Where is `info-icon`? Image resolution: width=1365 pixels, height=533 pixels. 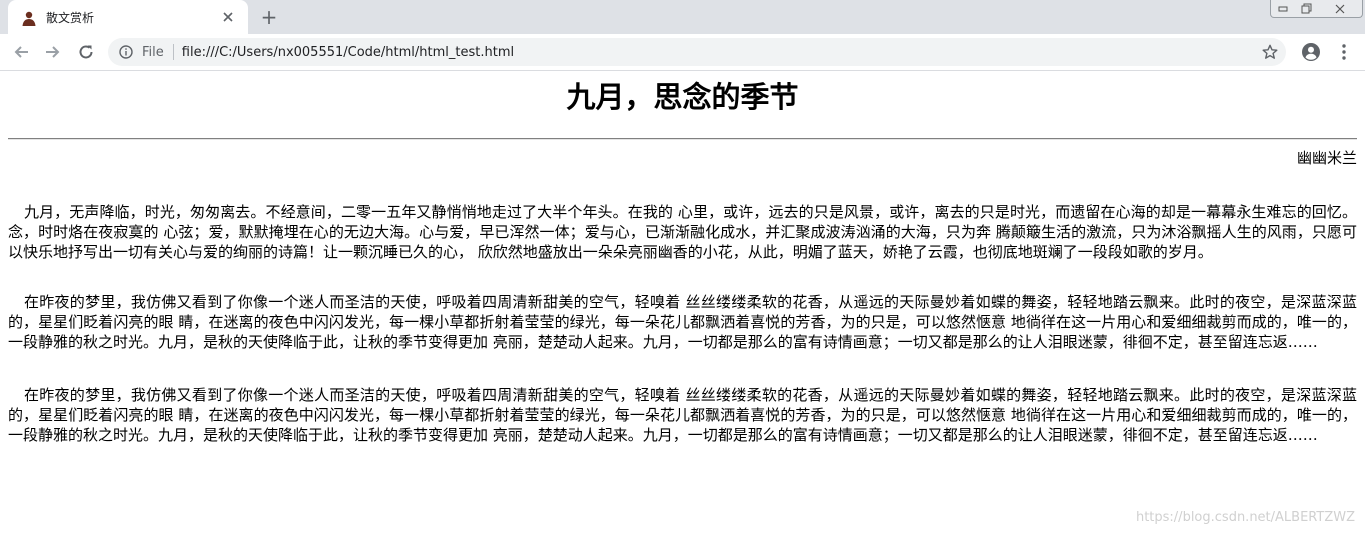 info-icon is located at coordinates (126, 52).